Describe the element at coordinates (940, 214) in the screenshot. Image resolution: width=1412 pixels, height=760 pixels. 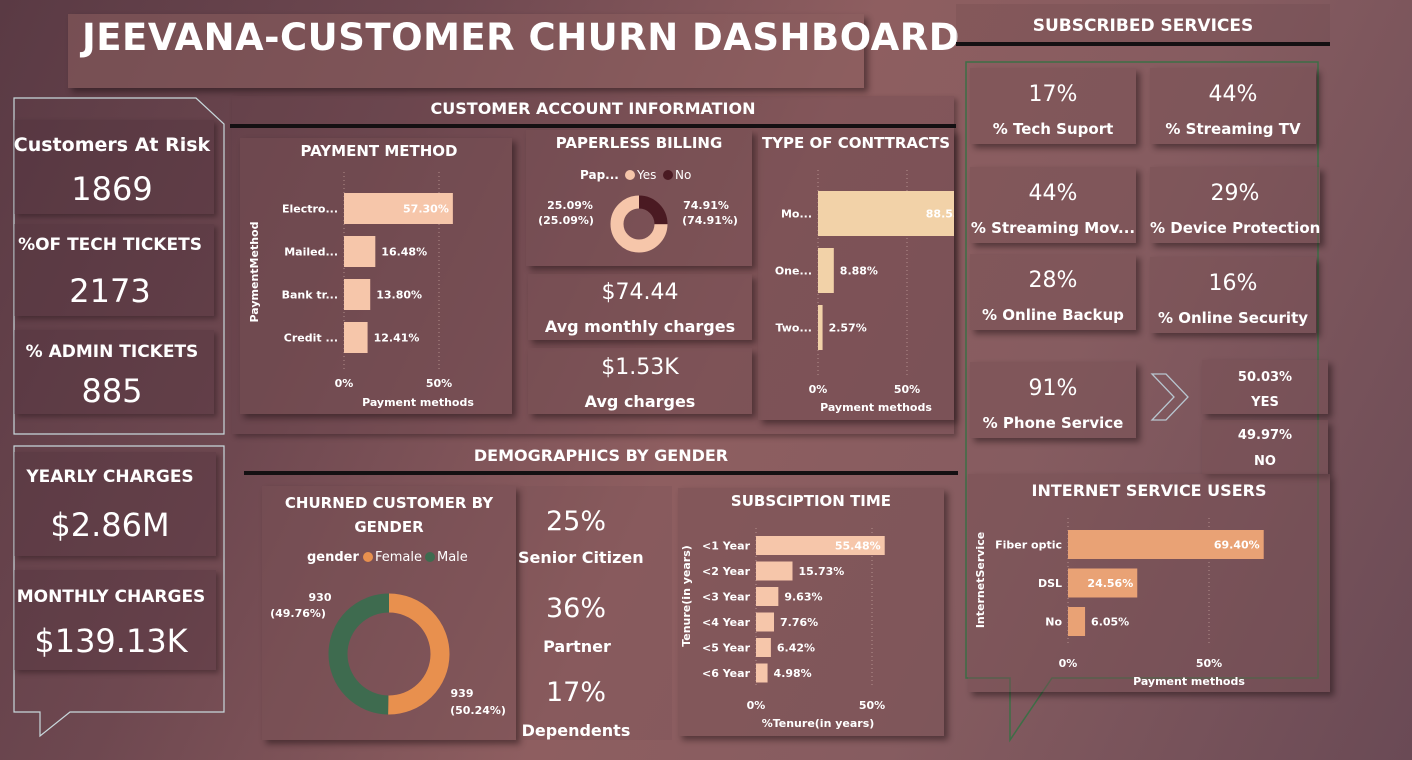
I see `data-label: 88.55%` at that location.